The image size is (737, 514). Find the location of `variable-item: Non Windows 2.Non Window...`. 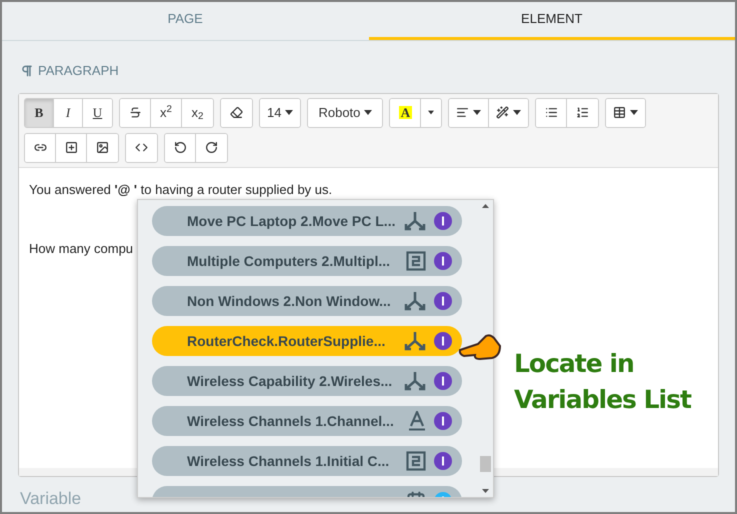

variable-item: Non Windows 2.Non Window... is located at coordinates (307, 301).